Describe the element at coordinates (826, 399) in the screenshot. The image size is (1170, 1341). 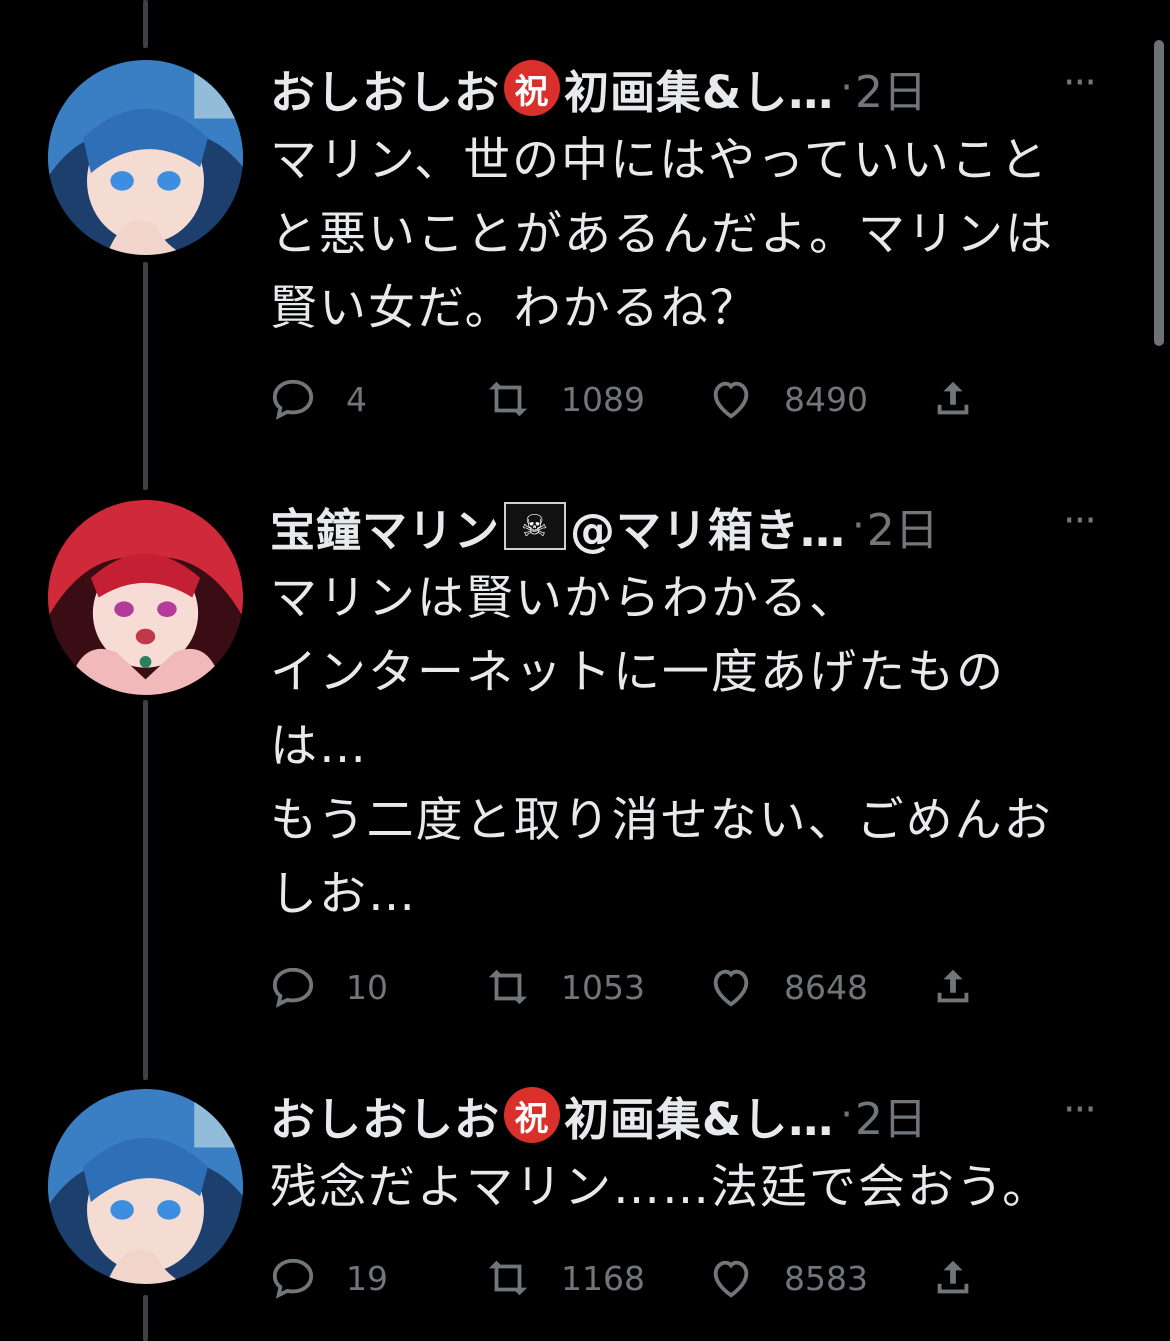
I see `like-count: 8490` at that location.